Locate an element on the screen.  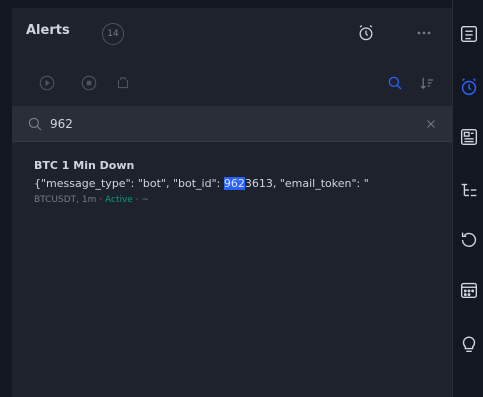
more-options-button is located at coordinates (424, 33).